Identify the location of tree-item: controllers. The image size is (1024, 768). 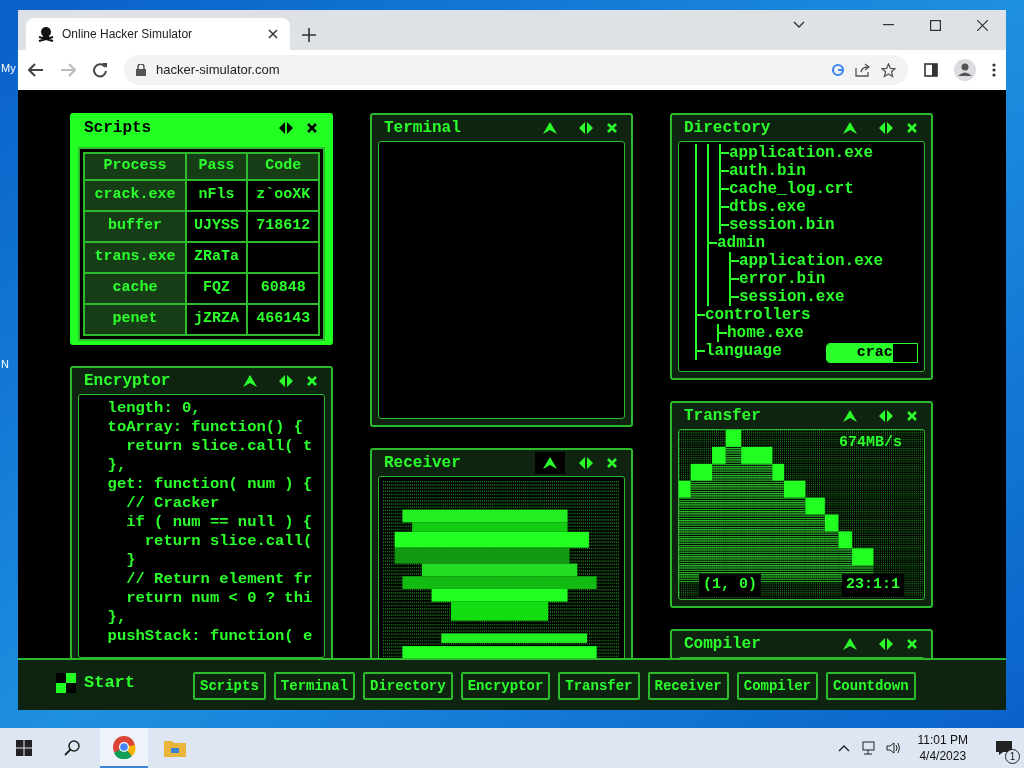
(758, 315).